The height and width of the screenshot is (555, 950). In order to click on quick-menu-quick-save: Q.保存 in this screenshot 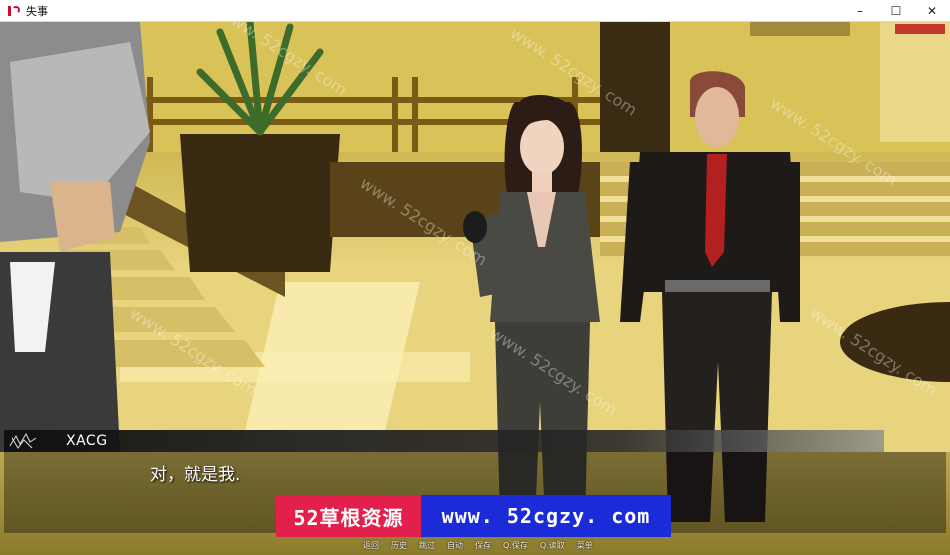, I will do `click(515, 545)`.